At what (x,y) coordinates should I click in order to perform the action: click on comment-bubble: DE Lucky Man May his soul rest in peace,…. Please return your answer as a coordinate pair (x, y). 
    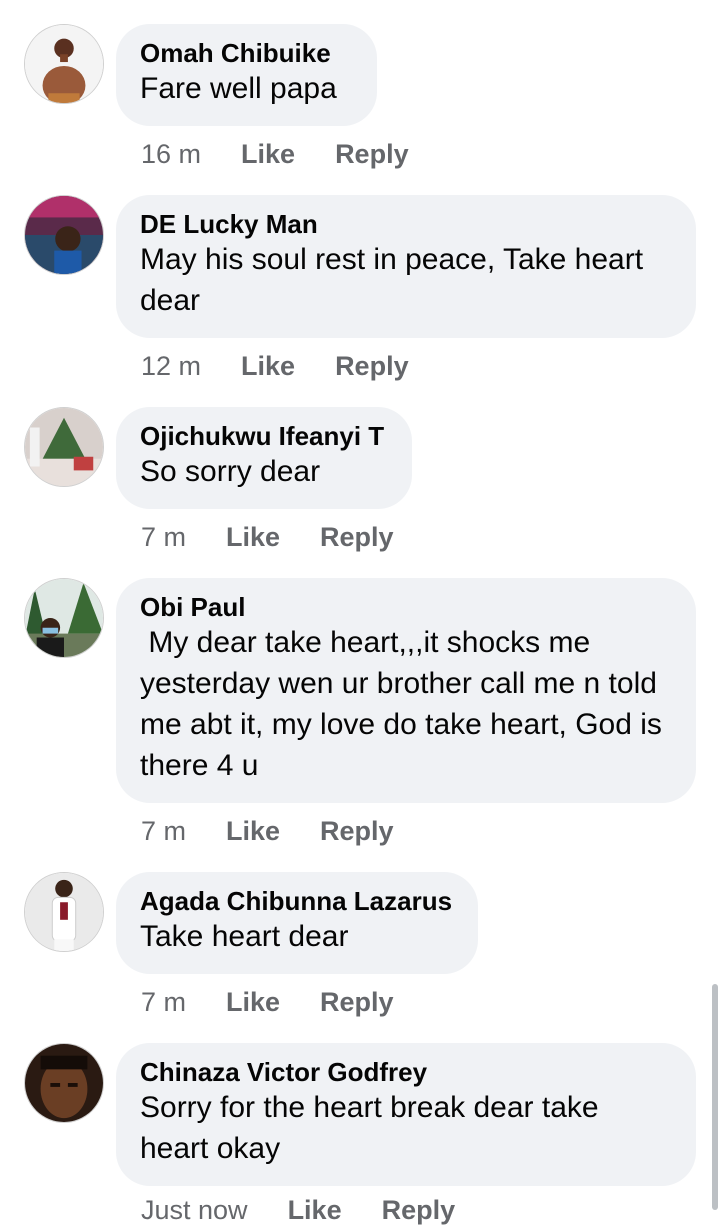
    Looking at the image, I should click on (406, 266).